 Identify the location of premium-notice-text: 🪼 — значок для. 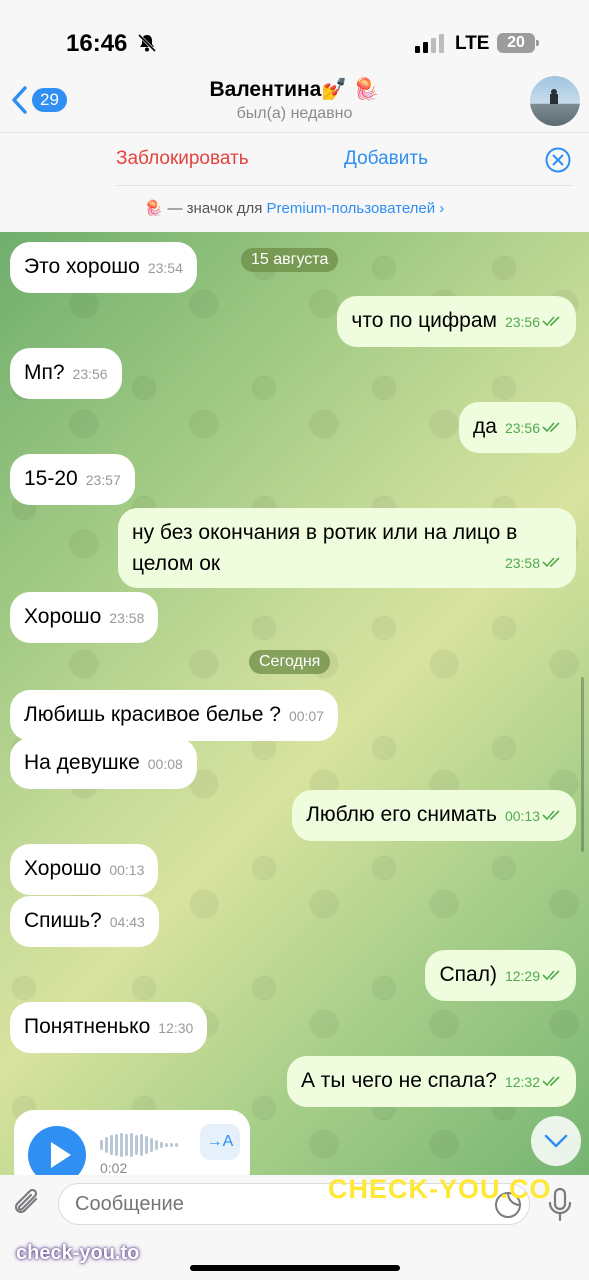
(205, 208).